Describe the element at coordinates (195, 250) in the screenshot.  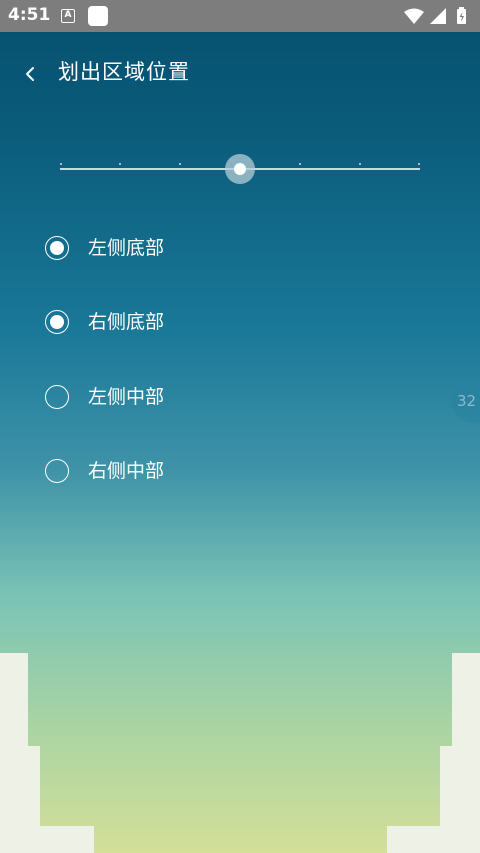
I see `option-left-bottom: 左侧底部` at that location.